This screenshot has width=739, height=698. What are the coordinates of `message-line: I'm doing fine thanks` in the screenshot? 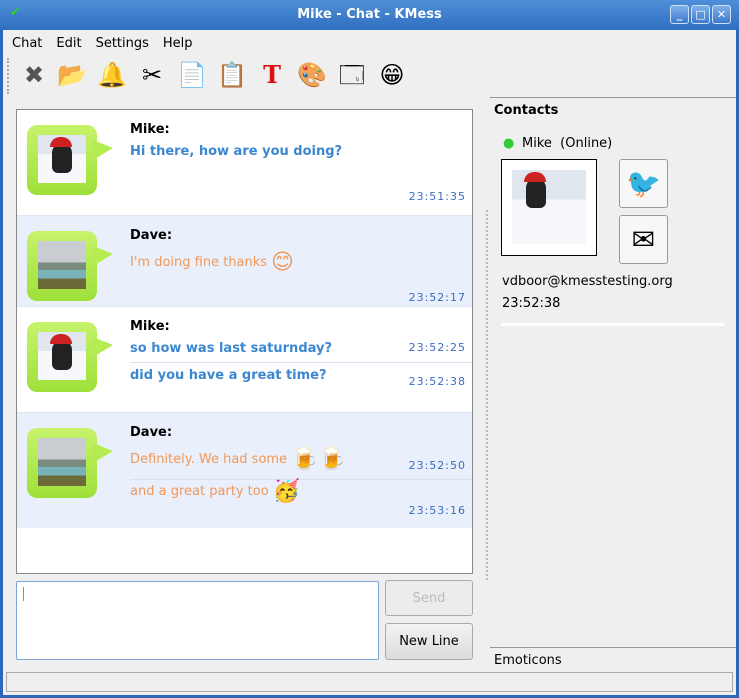 It's located at (199, 262).